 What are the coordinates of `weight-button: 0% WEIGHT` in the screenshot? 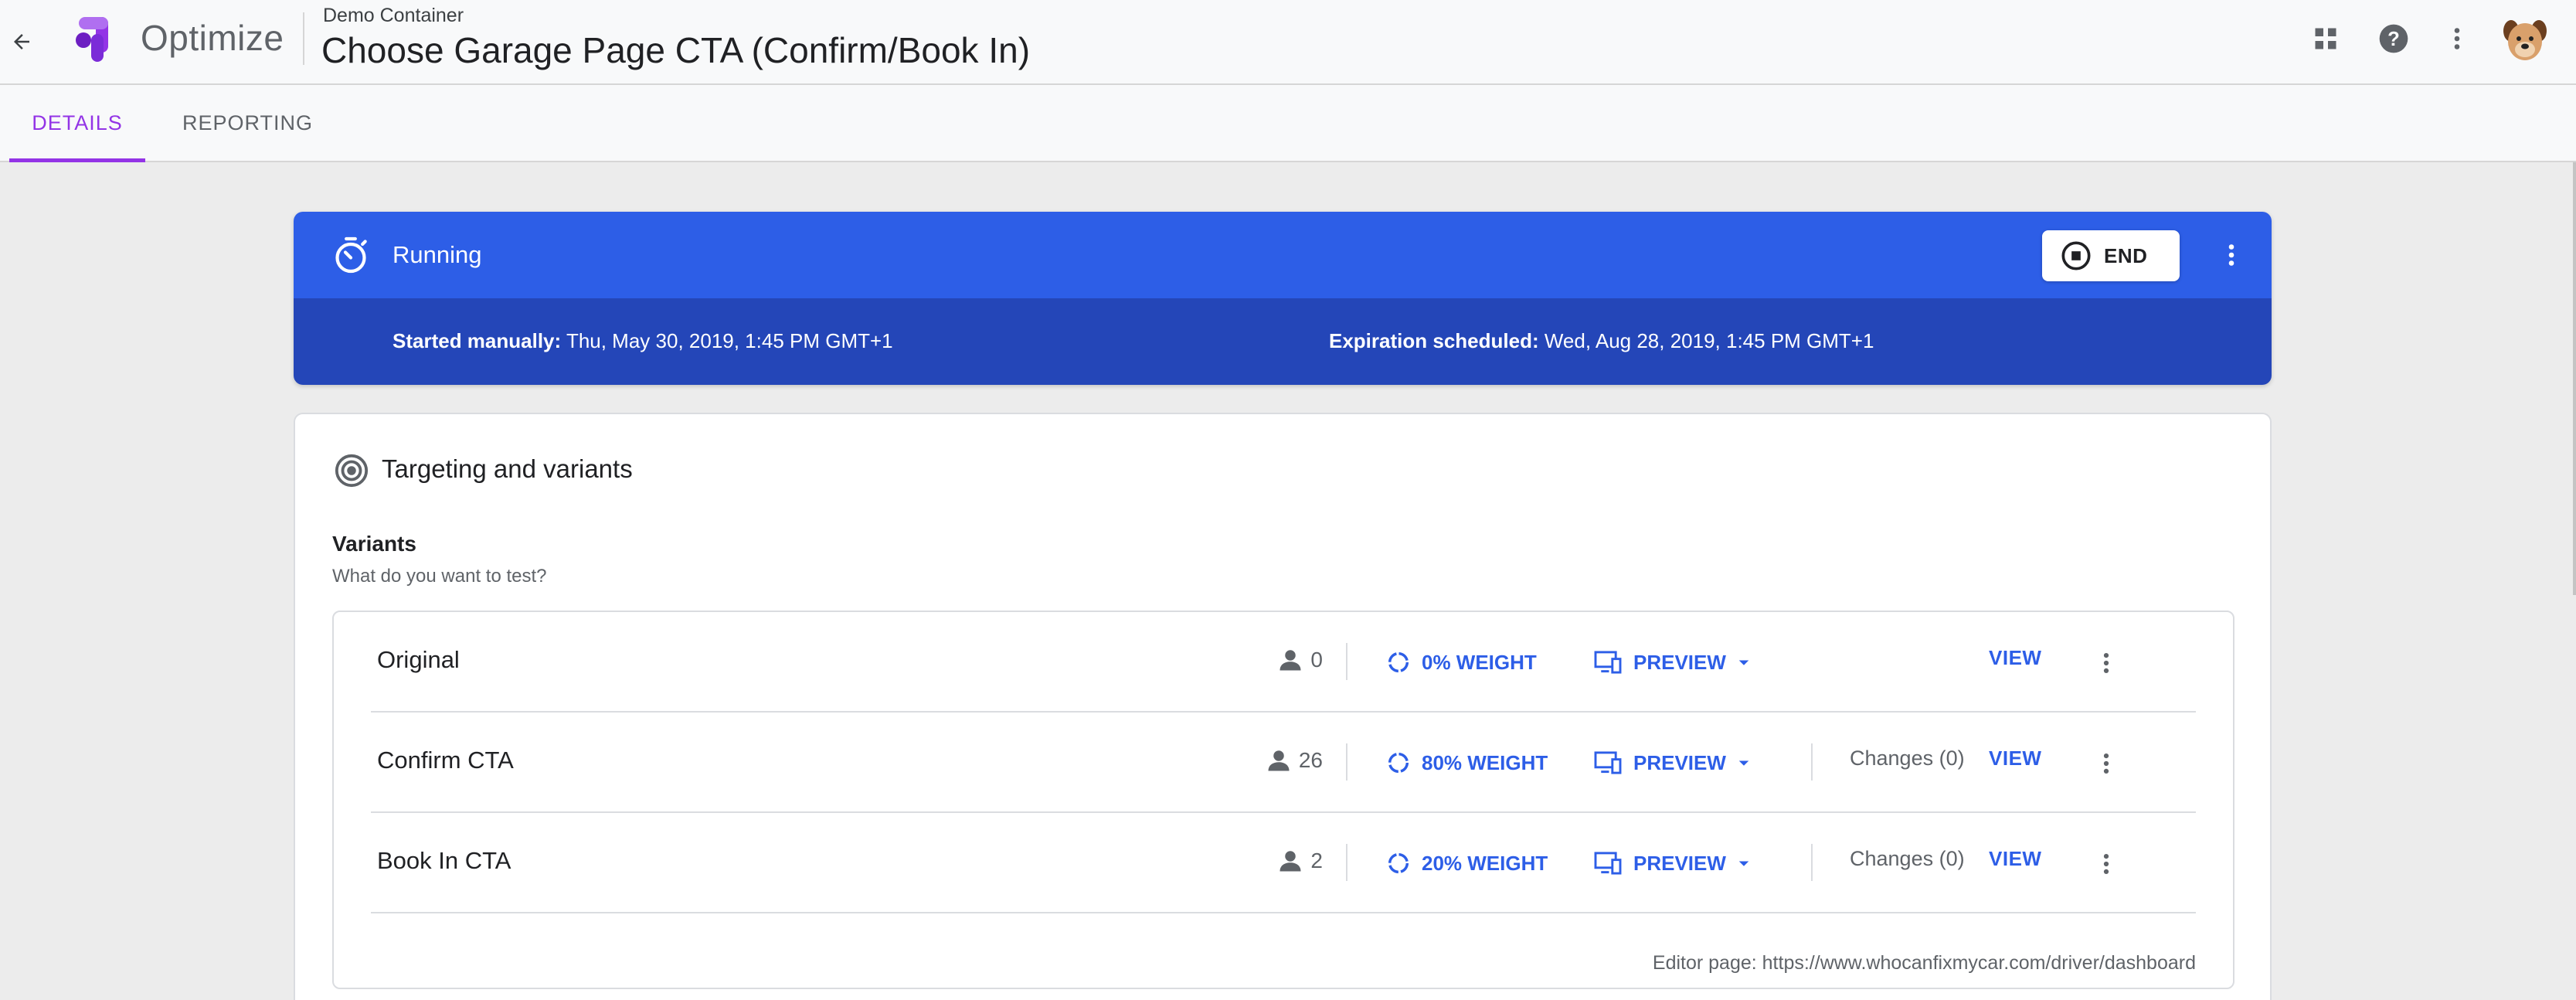 It's located at (1461, 662).